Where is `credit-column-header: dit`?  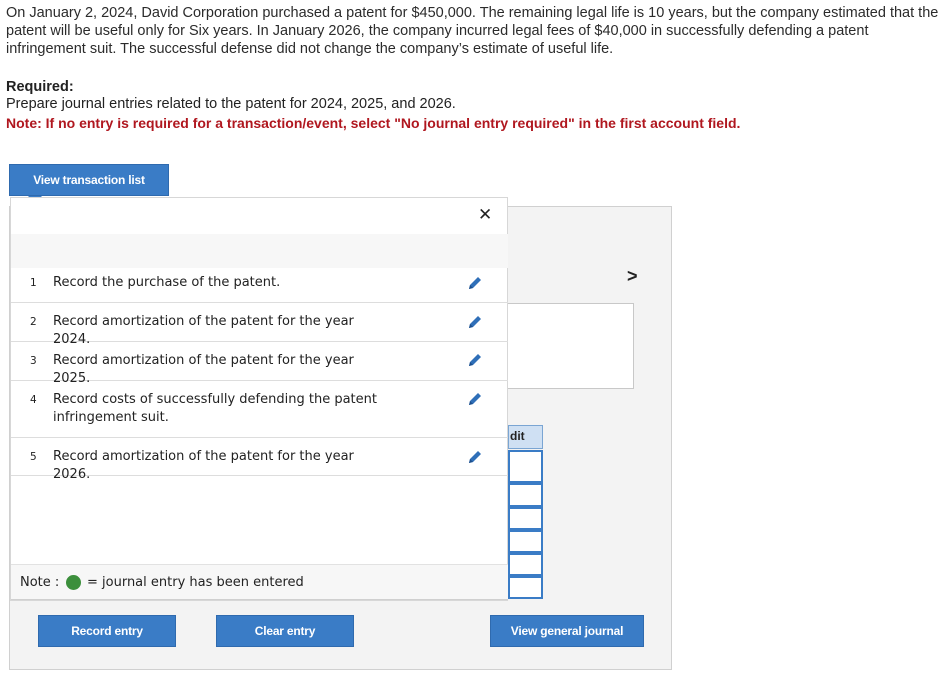
credit-column-header: dit is located at coordinates (525, 437).